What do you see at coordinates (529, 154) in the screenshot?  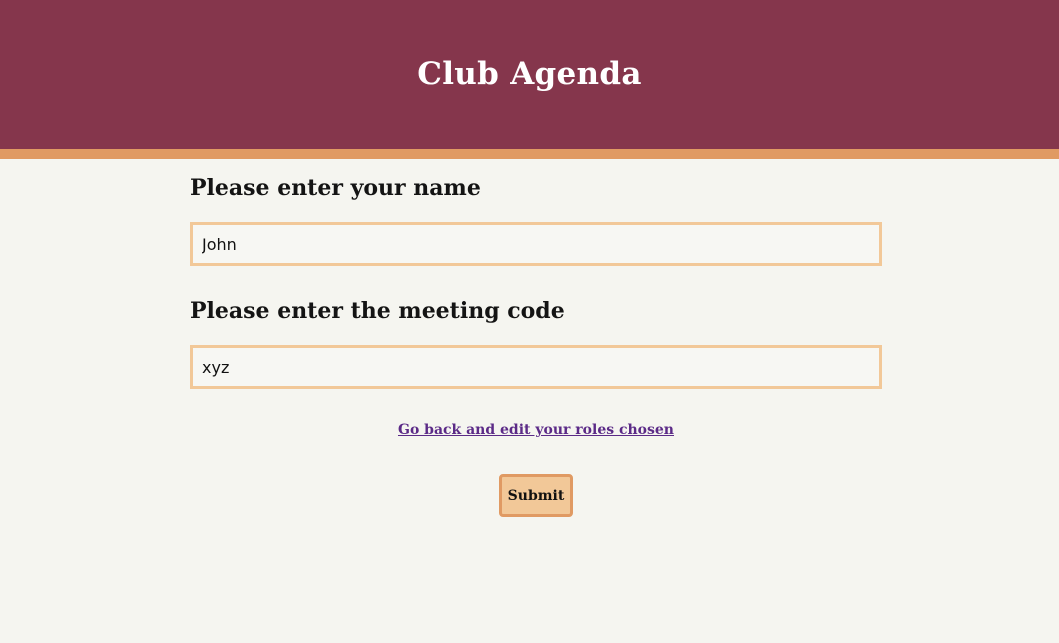 I see `header-accent-stripe` at bounding box center [529, 154].